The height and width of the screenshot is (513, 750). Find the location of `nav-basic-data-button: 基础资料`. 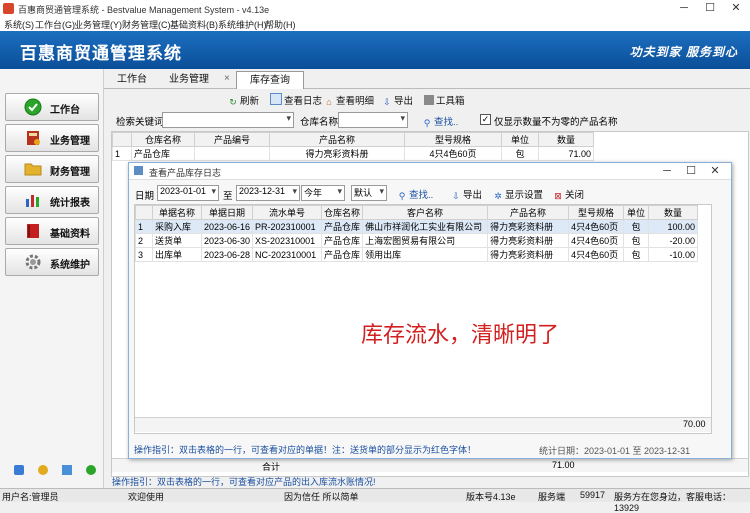

nav-basic-data-button: 基础资料 is located at coordinates (52, 231).